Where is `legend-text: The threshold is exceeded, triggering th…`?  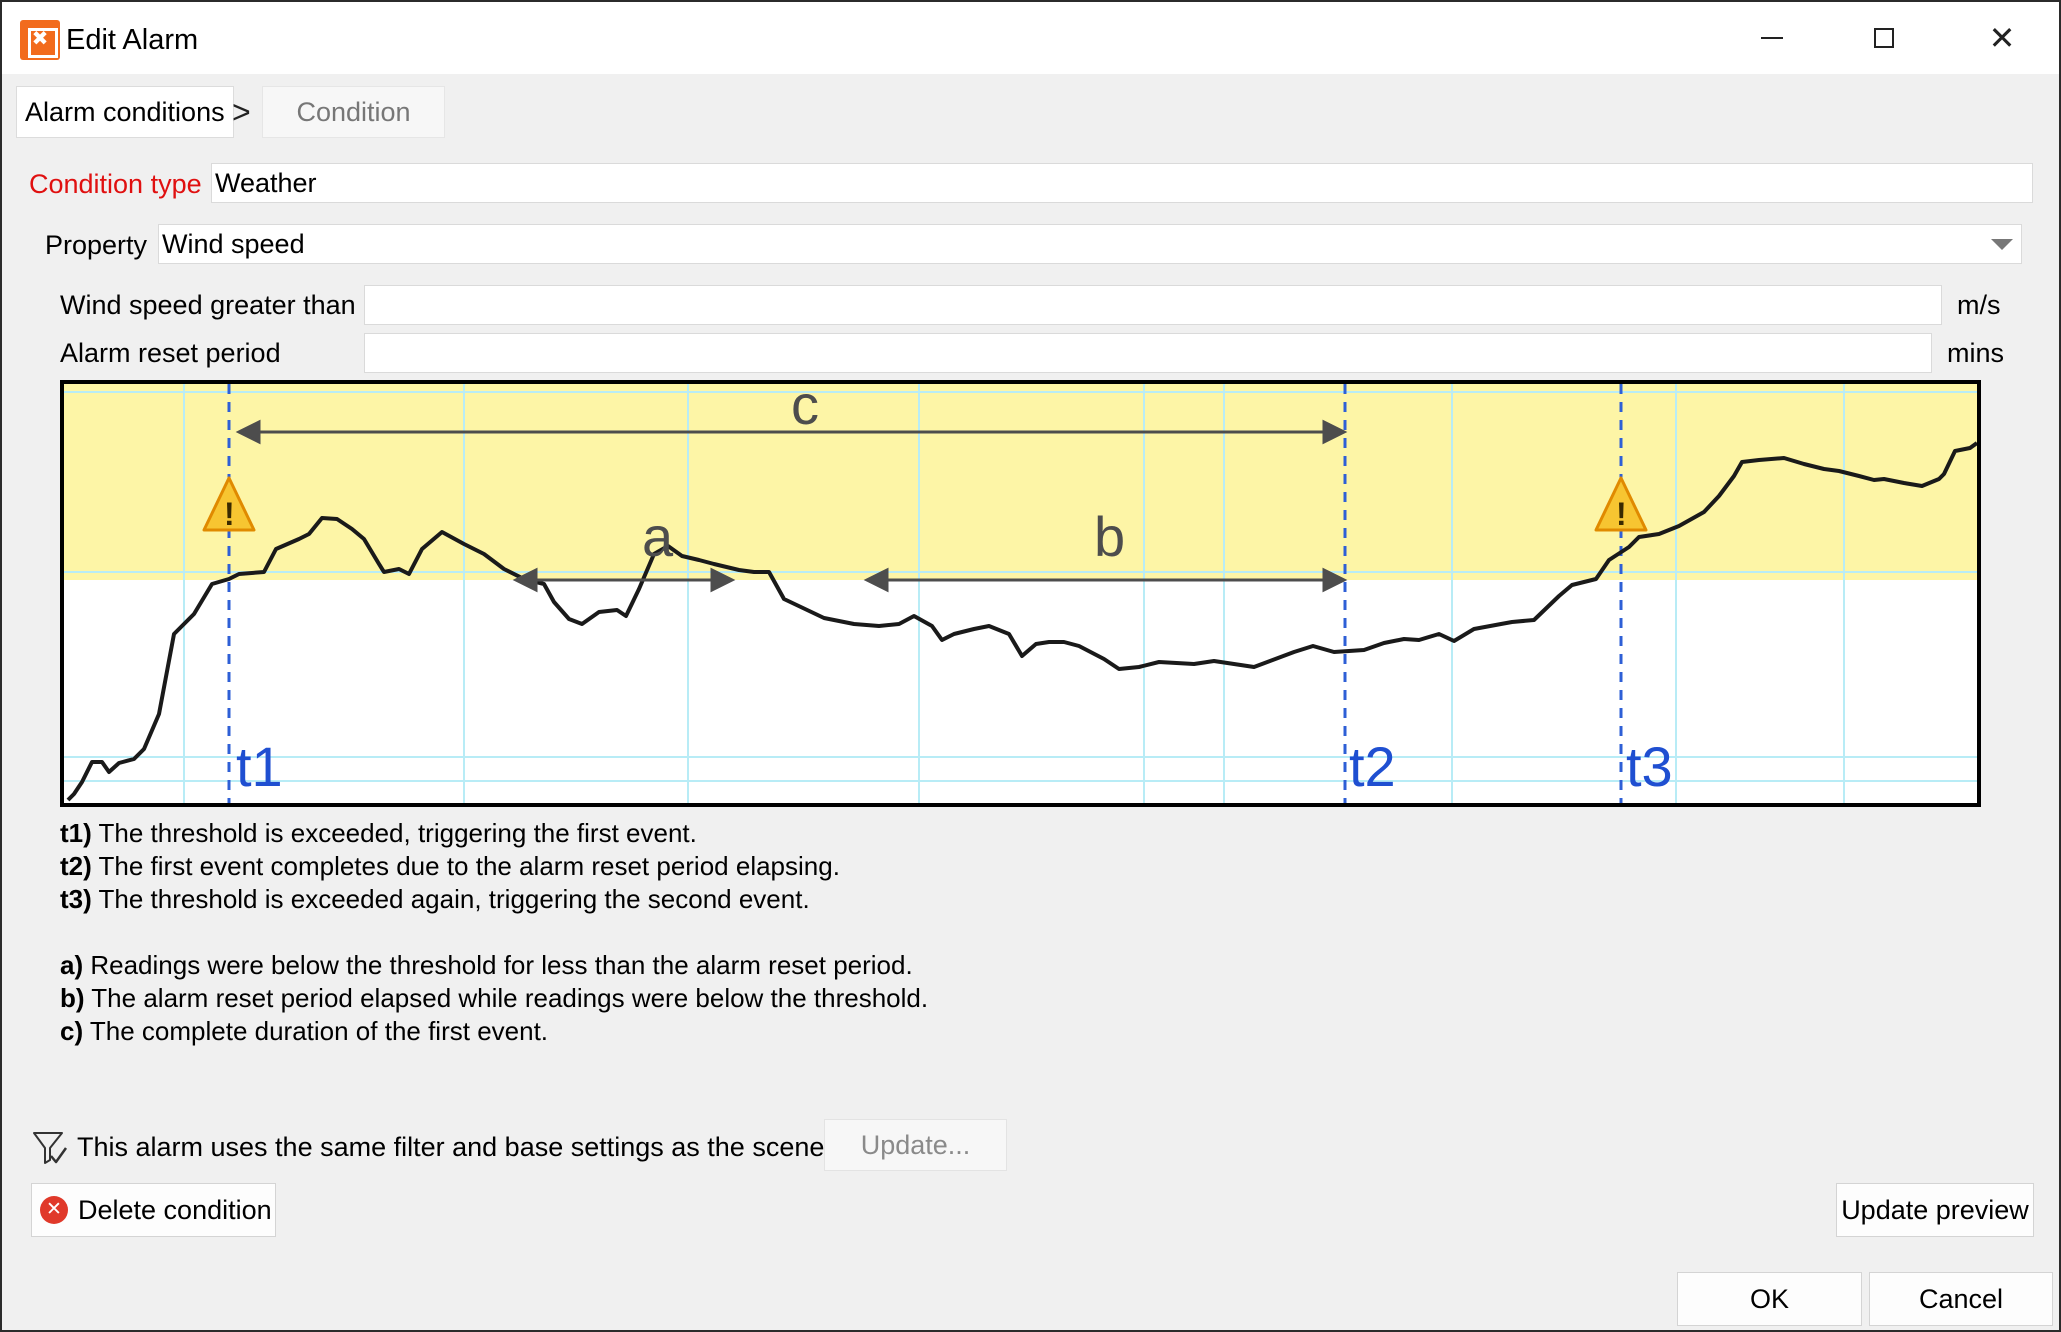 legend-text: The threshold is exceeded, triggering th… is located at coordinates (394, 833).